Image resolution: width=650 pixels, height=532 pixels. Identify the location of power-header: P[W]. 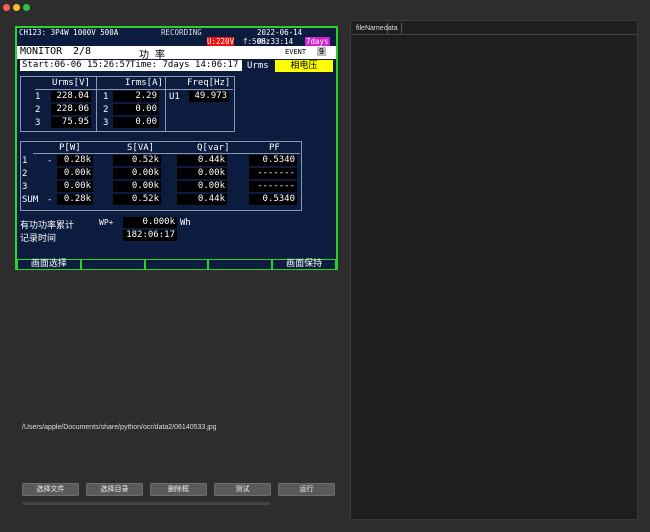
(70, 148).